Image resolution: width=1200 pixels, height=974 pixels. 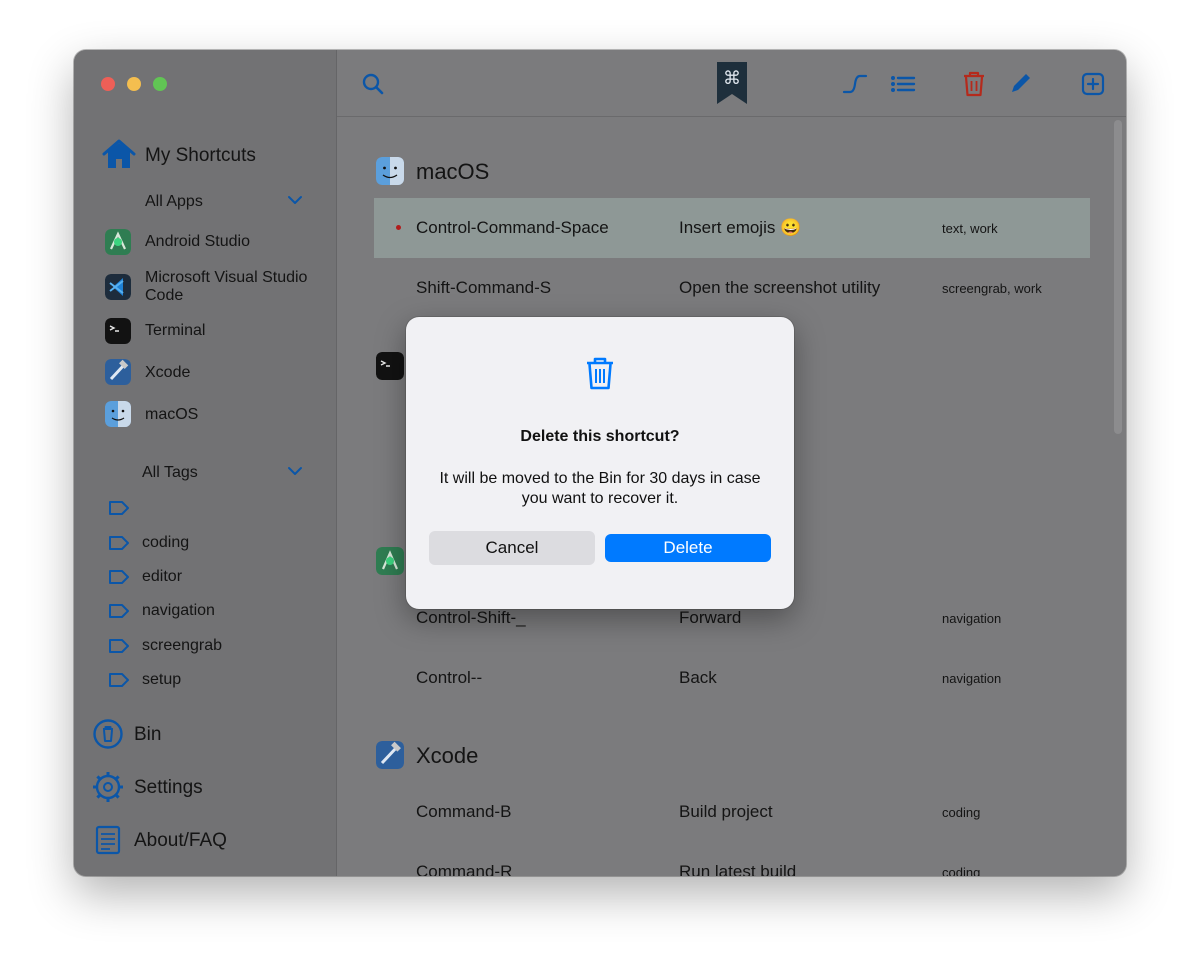 What do you see at coordinates (108, 84) in the screenshot?
I see `close-window-button` at bounding box center [108, 84].